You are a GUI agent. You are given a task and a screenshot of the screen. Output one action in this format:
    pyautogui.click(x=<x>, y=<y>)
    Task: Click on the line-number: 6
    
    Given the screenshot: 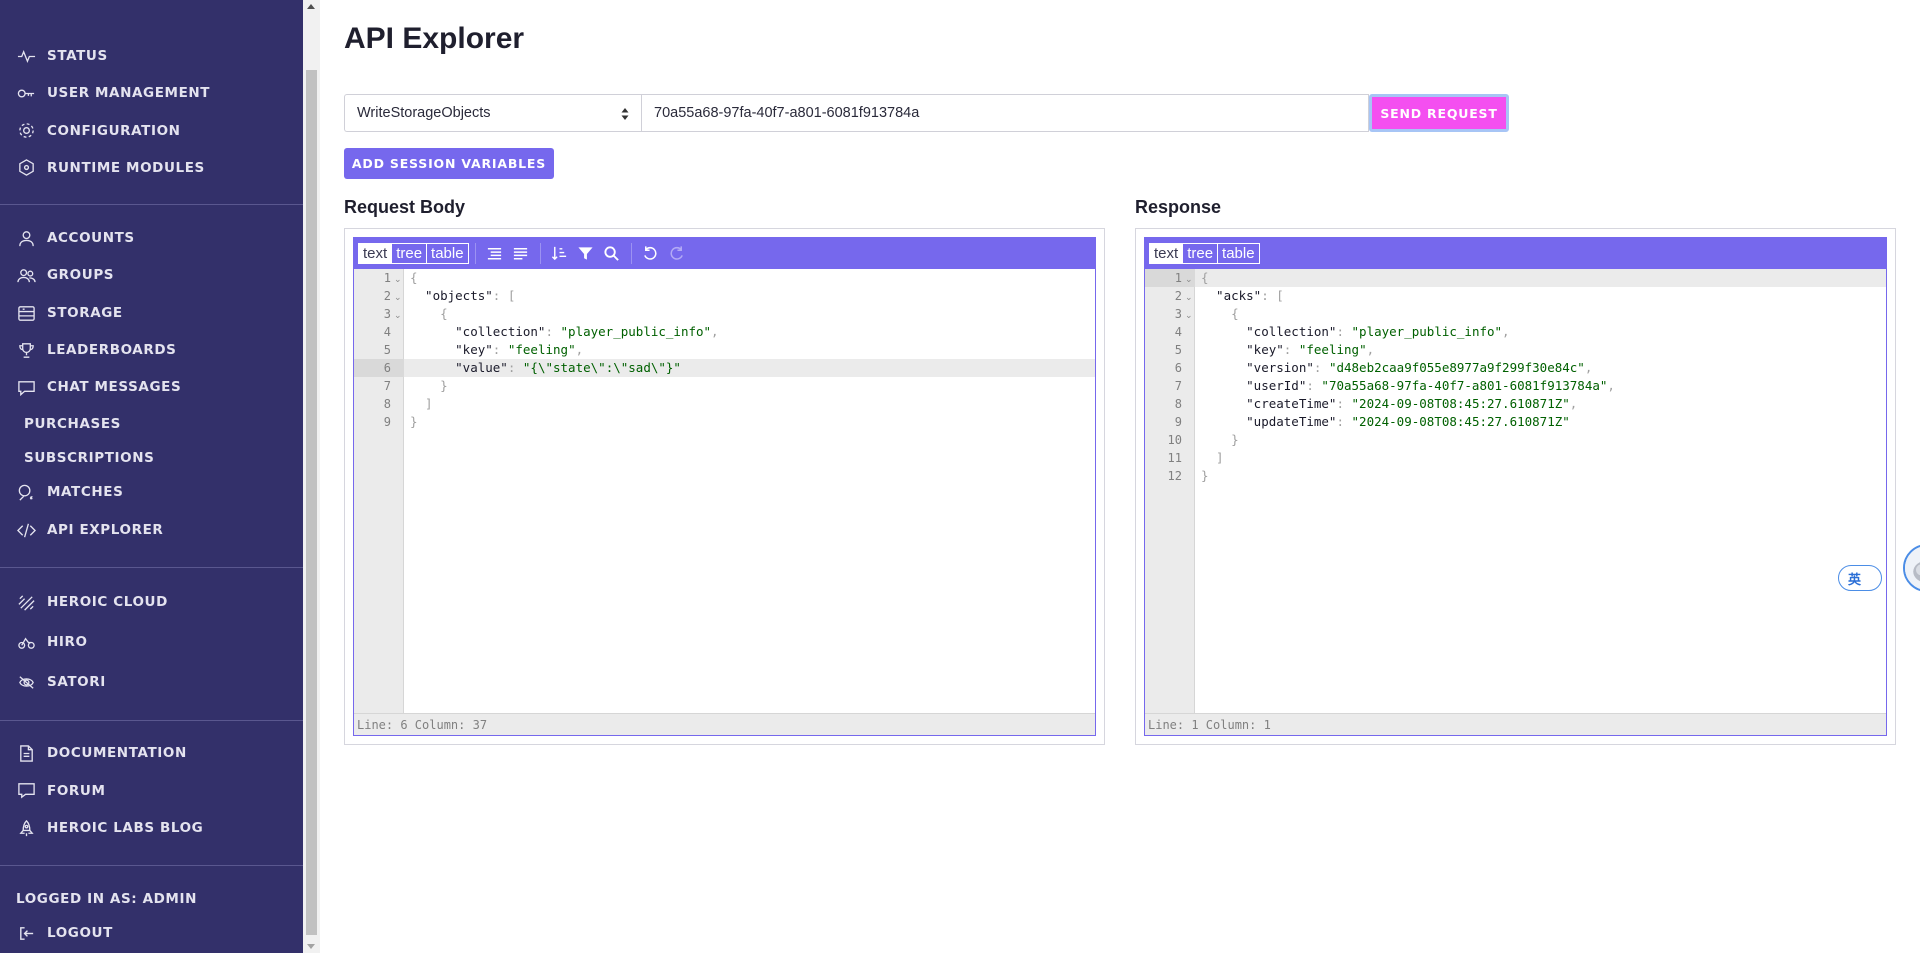 What is the action you would take?
    pyautogui.click(x=1178, y=368)
    